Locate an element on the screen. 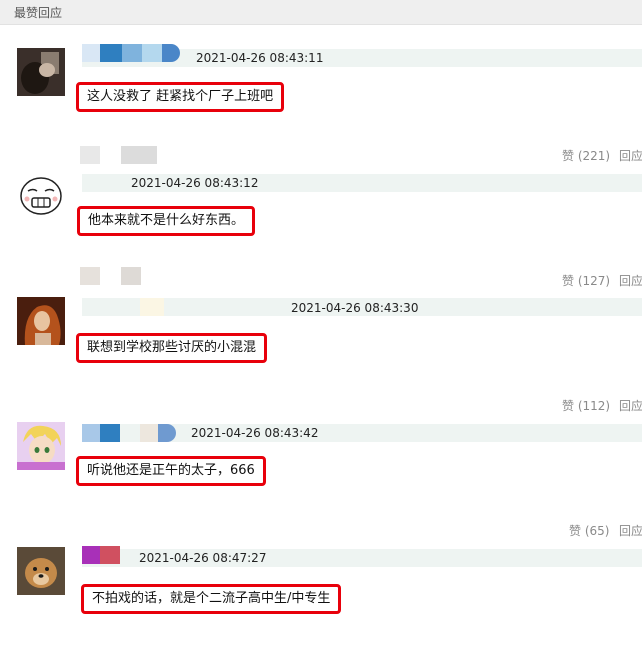 This screenshot has height=649, width=642. avatar-dog-icon is located at coordinates (41, 571).